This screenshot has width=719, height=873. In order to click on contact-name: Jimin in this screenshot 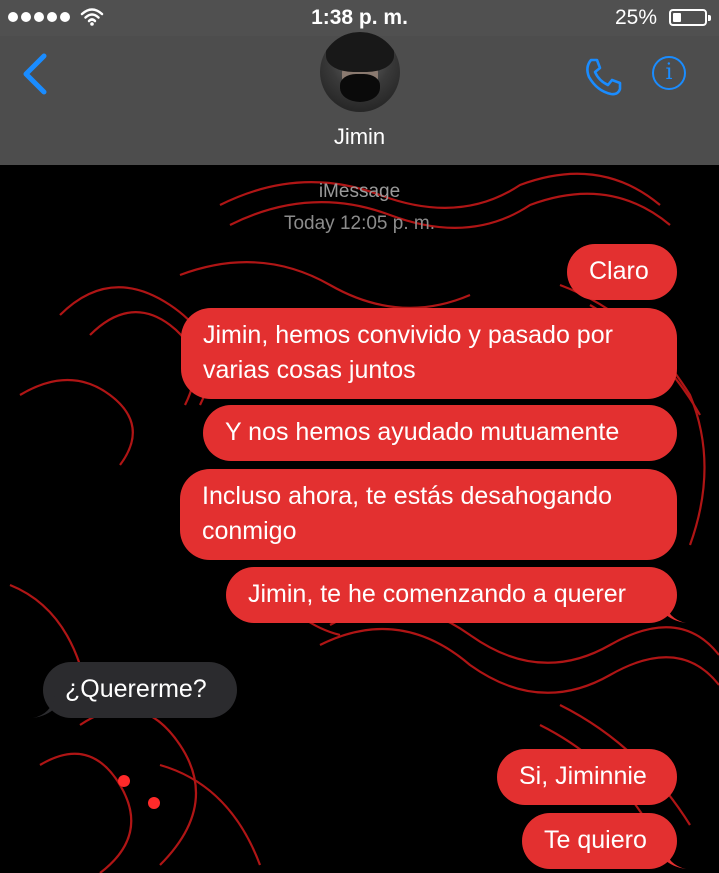, I will do `click(359, 137)`.